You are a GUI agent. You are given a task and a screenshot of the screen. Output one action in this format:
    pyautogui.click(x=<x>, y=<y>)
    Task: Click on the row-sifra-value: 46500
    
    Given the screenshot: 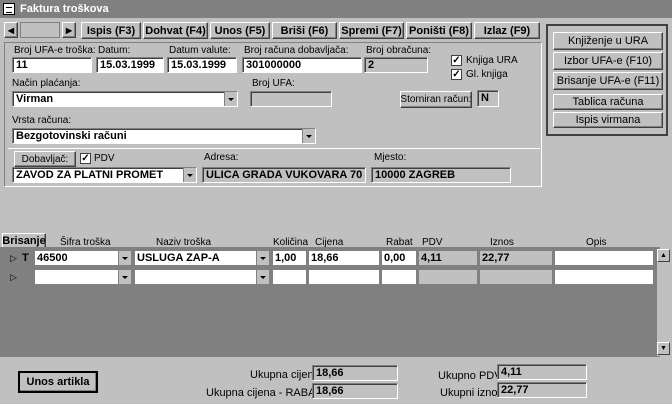 What is the action you would take?
    pyautogui.click(x=52, y=258)
    